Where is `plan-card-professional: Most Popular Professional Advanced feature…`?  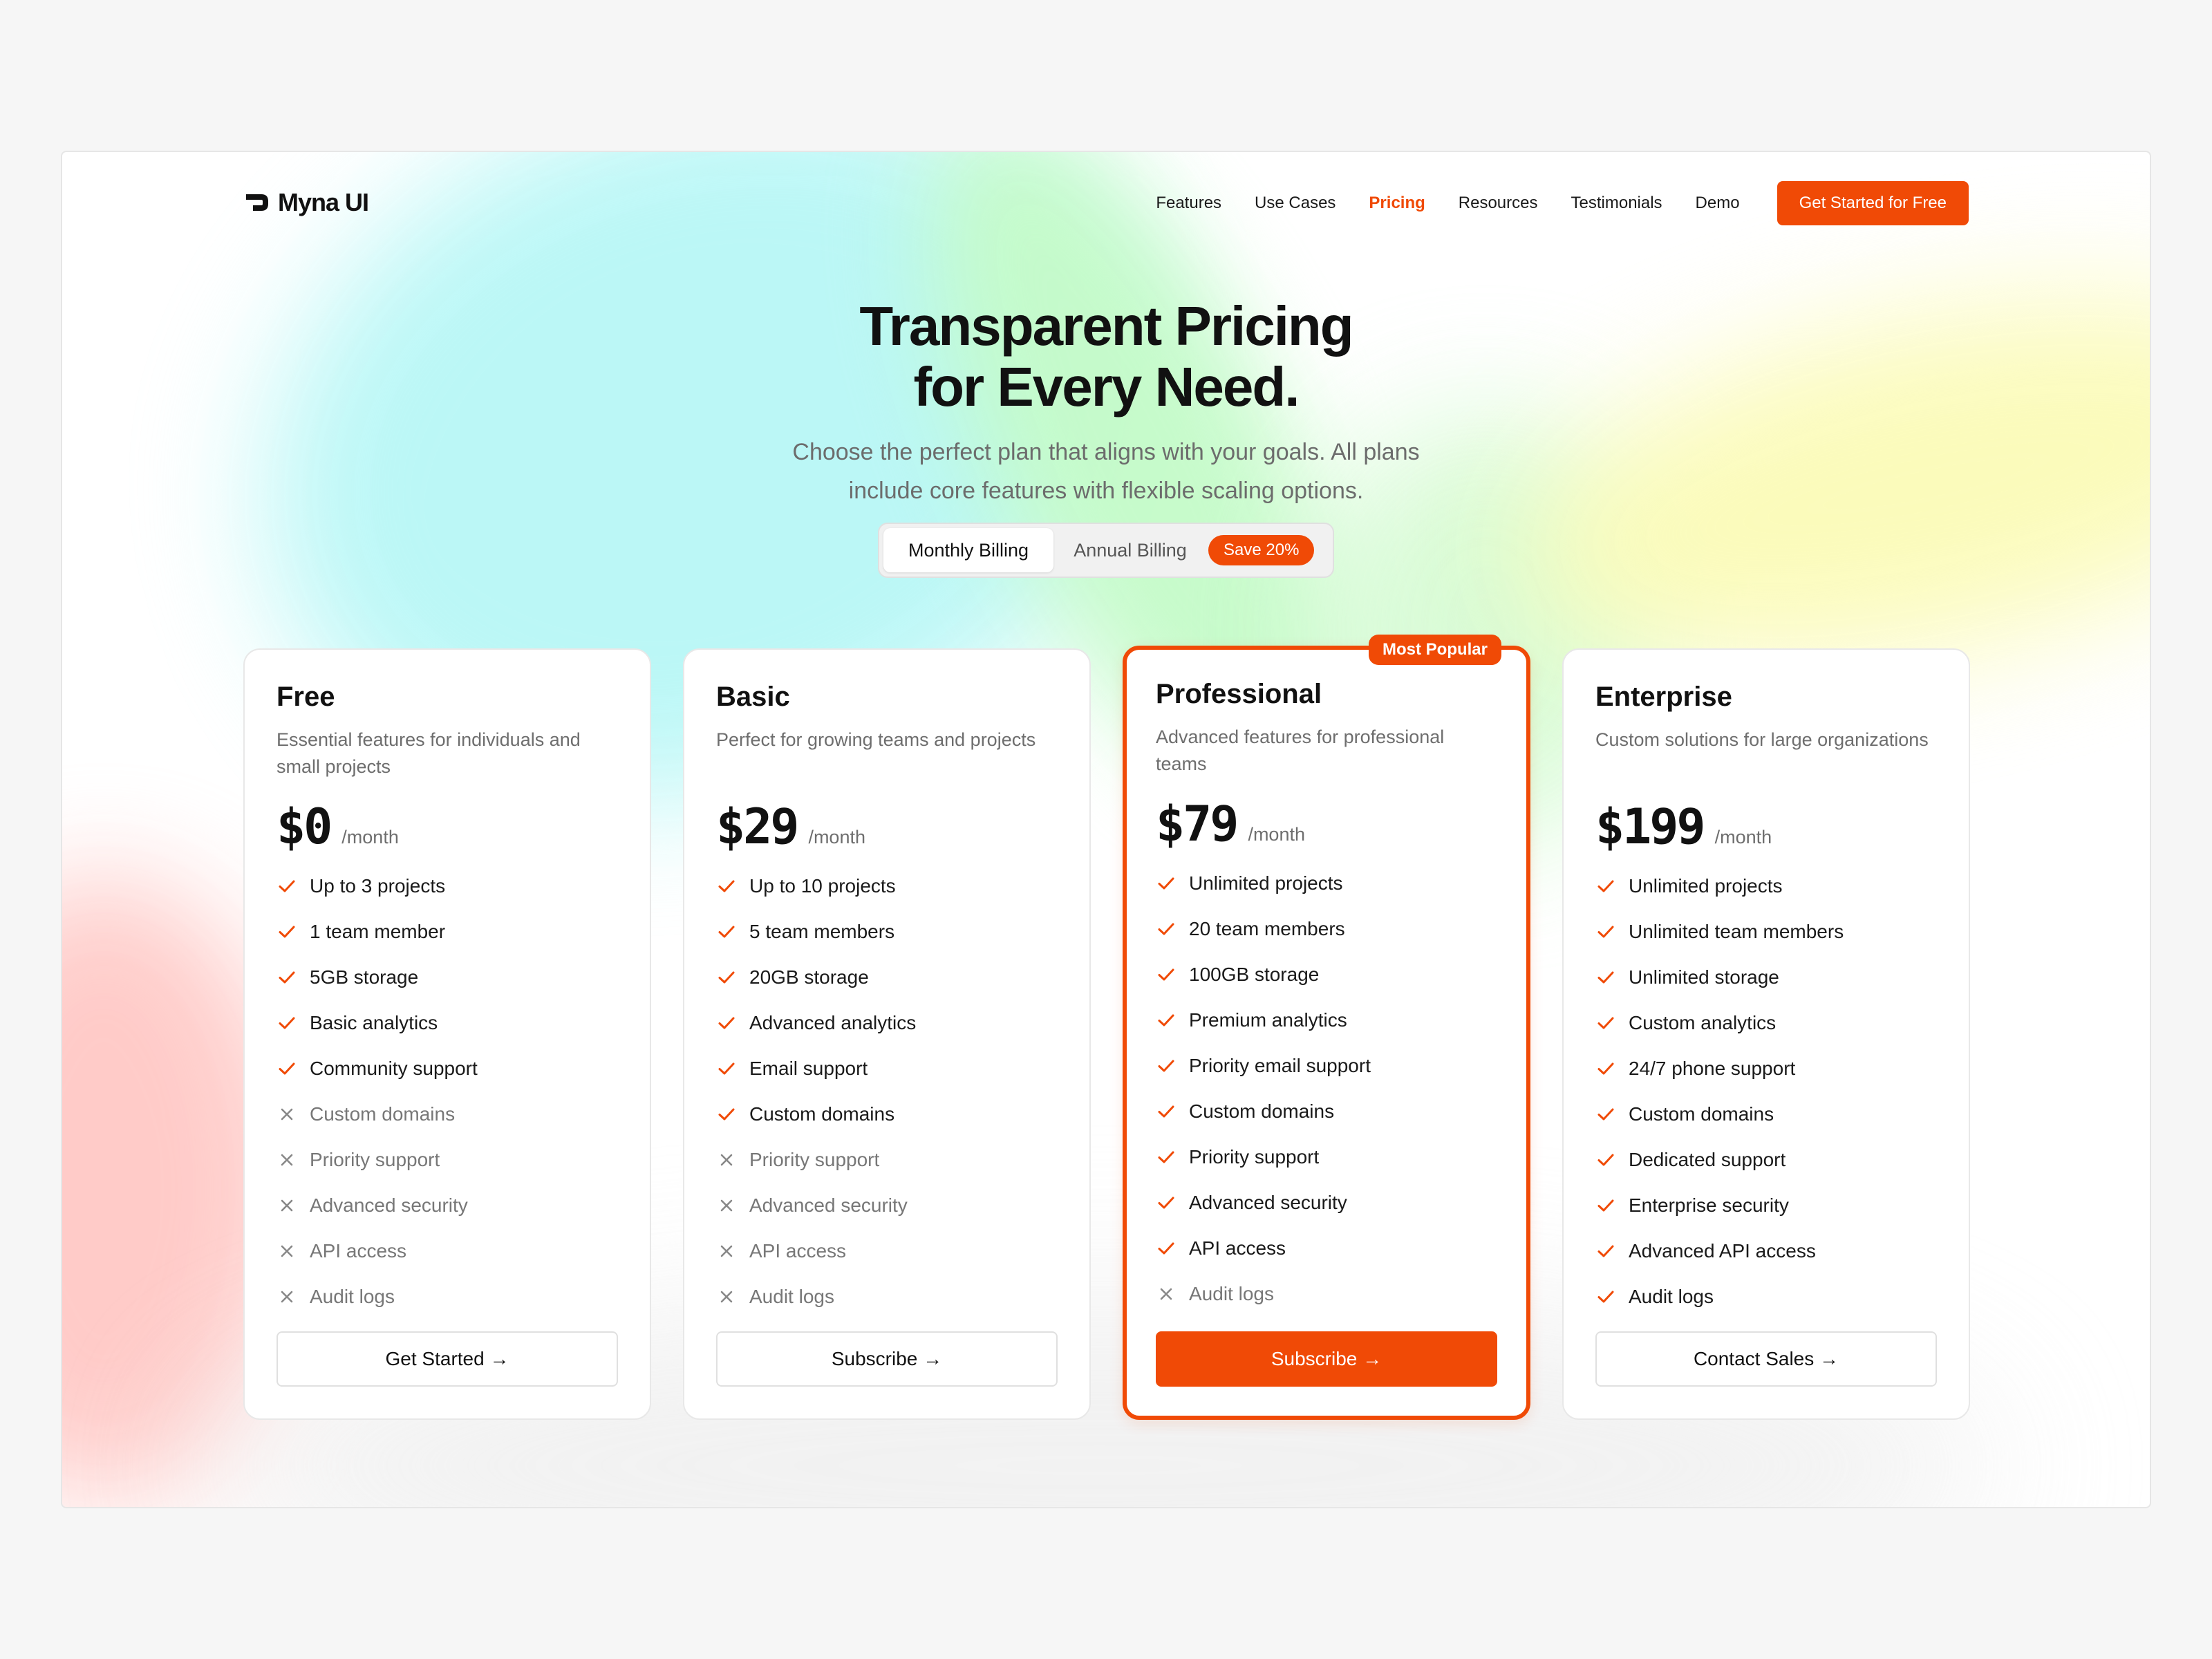 plan-card-professional: Most Popular Professional Advanced feature… is located at coordinates (1326, 1028).